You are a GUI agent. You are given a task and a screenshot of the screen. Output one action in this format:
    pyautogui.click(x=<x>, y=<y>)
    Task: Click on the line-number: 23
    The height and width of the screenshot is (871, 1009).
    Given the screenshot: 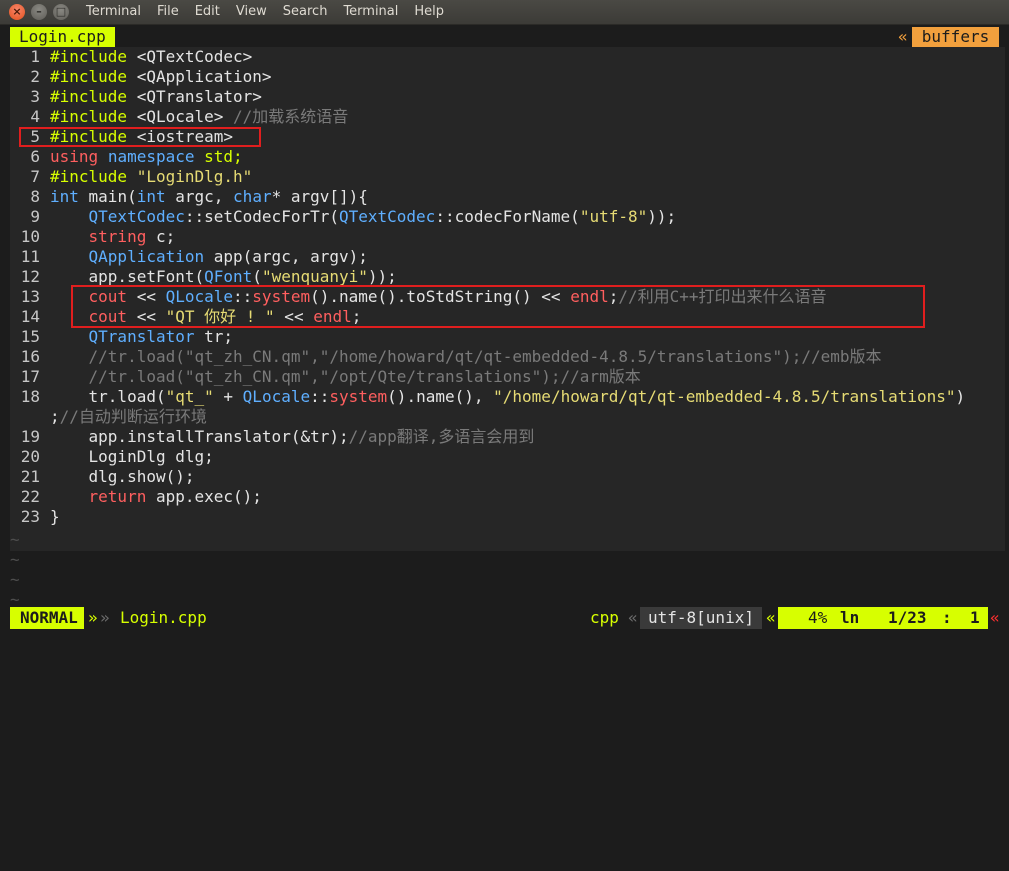 What is the action you would take?
    pyautogui.click(x=30, y=516)
    